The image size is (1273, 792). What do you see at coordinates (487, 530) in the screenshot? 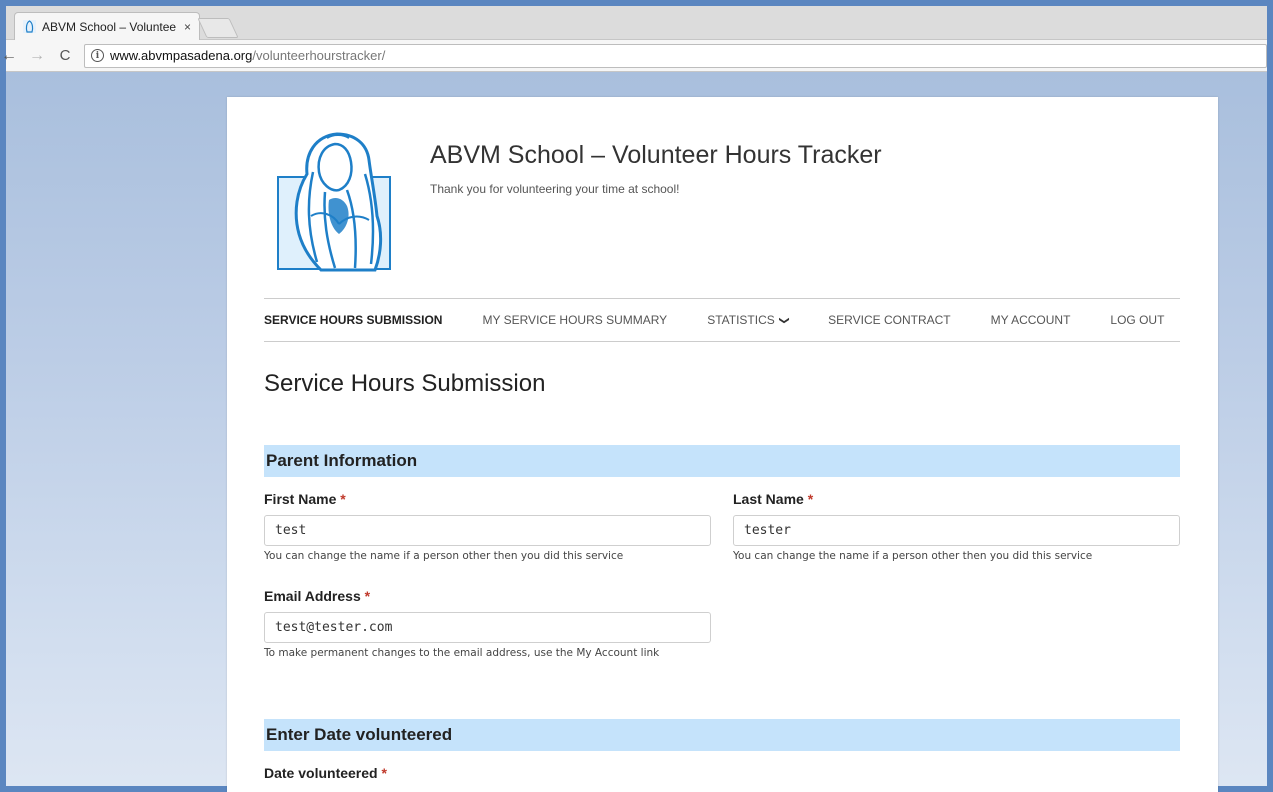
I see `first-name-field: test` at bounding box center [487, 530].